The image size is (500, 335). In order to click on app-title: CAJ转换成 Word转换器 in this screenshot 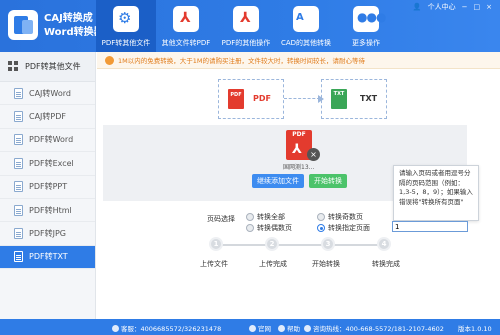, I will do `click(74, 26)`.